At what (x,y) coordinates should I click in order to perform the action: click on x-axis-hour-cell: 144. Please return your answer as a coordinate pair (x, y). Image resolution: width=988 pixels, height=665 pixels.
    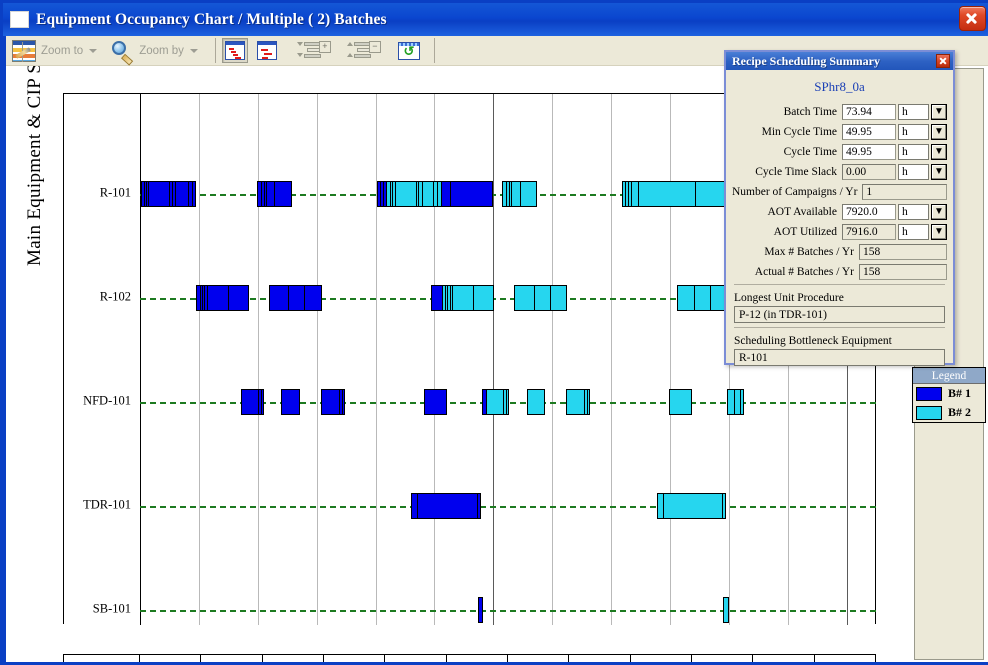
    Looking at the image, I should click on (845, 658).